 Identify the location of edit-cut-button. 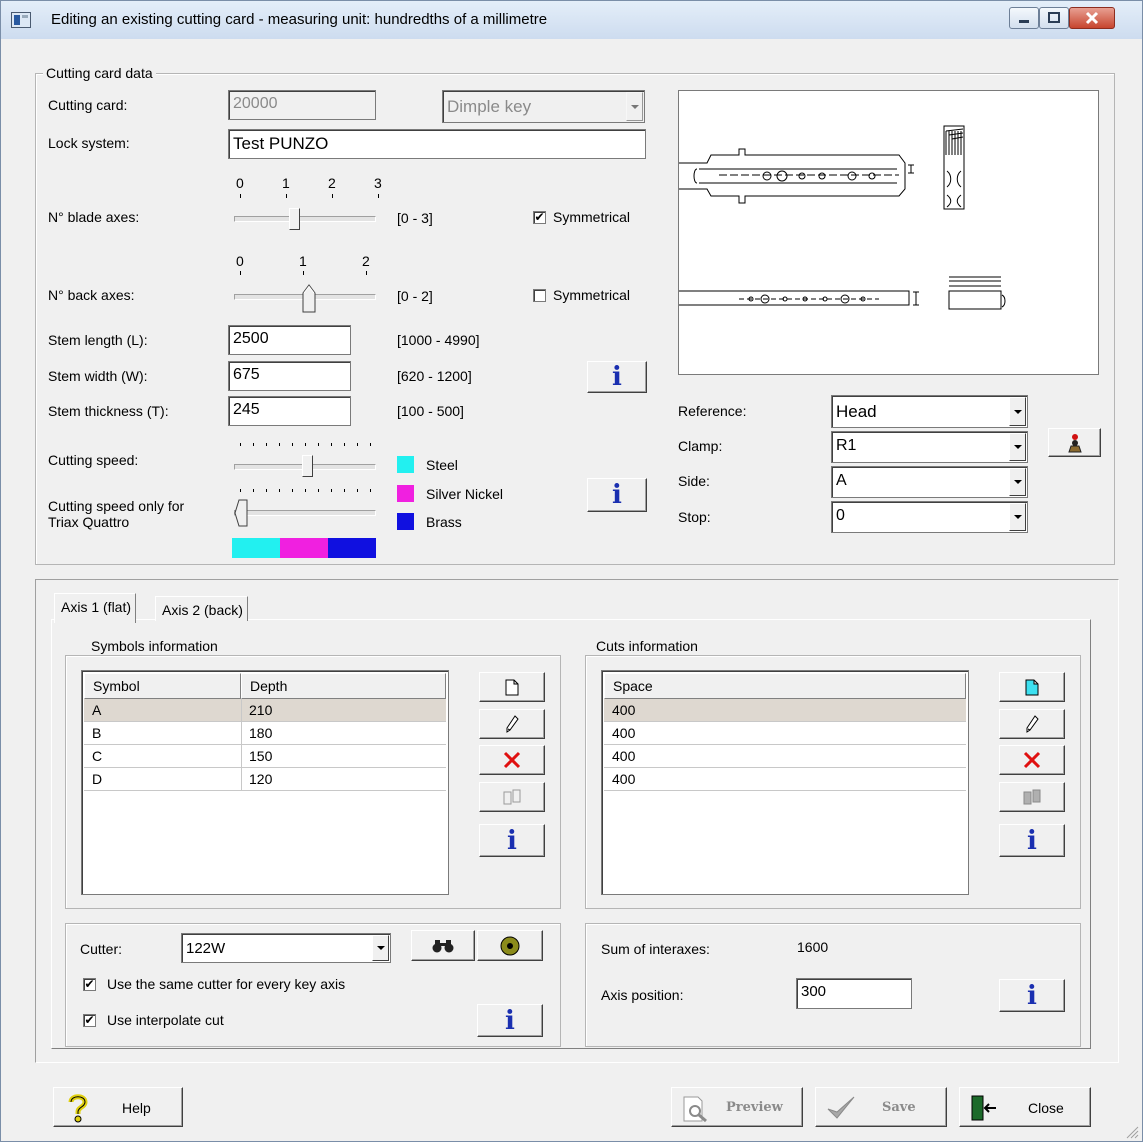
(1032, 724).